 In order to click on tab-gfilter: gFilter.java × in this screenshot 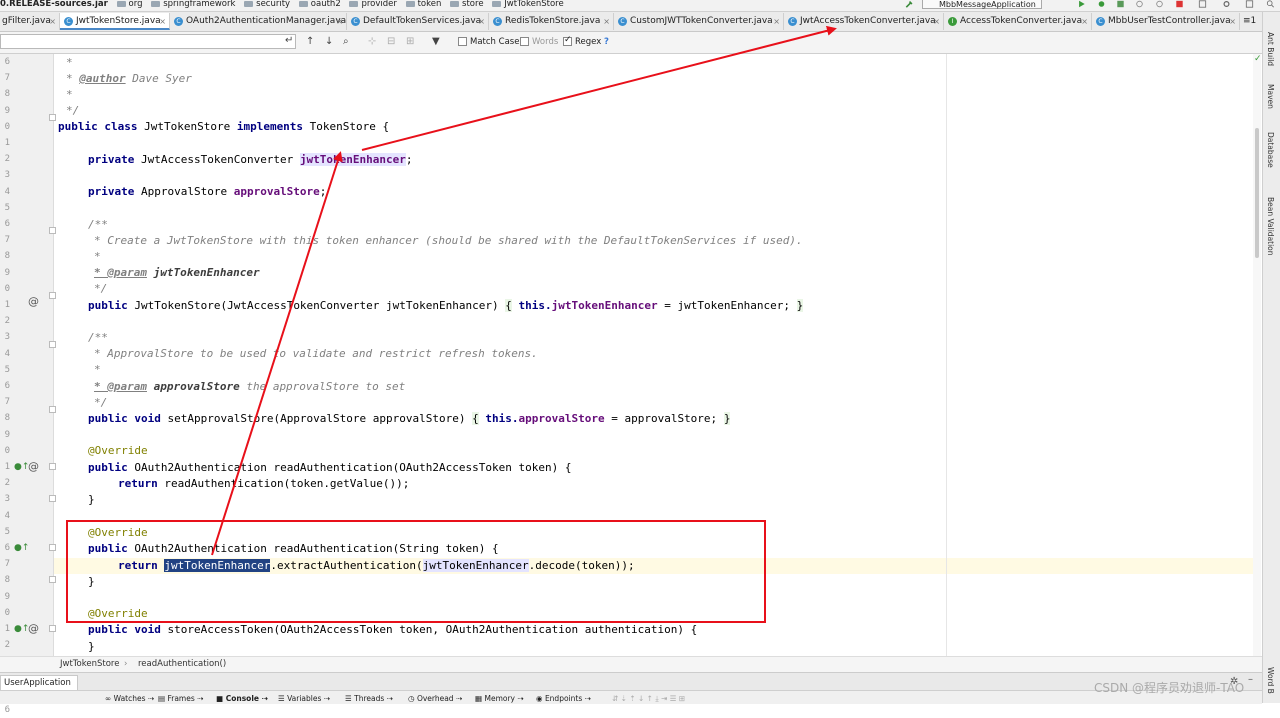, I will do `click(30, 21)`.